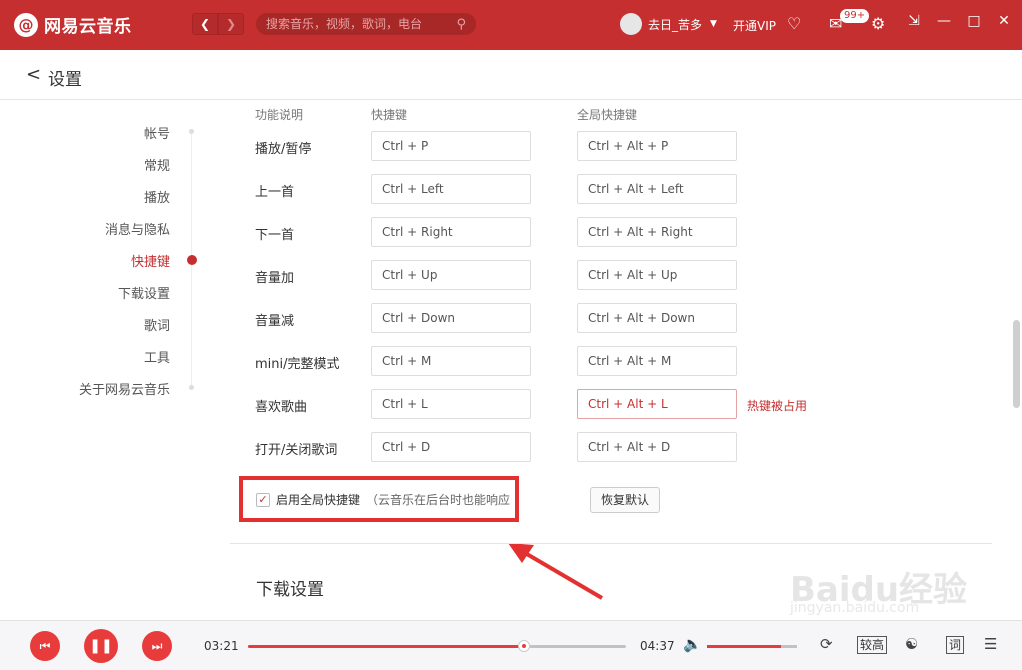  What do you see at coordinates (611, 543) in the screenshot?
I see `section-divider` at bounding box center [611, 543].